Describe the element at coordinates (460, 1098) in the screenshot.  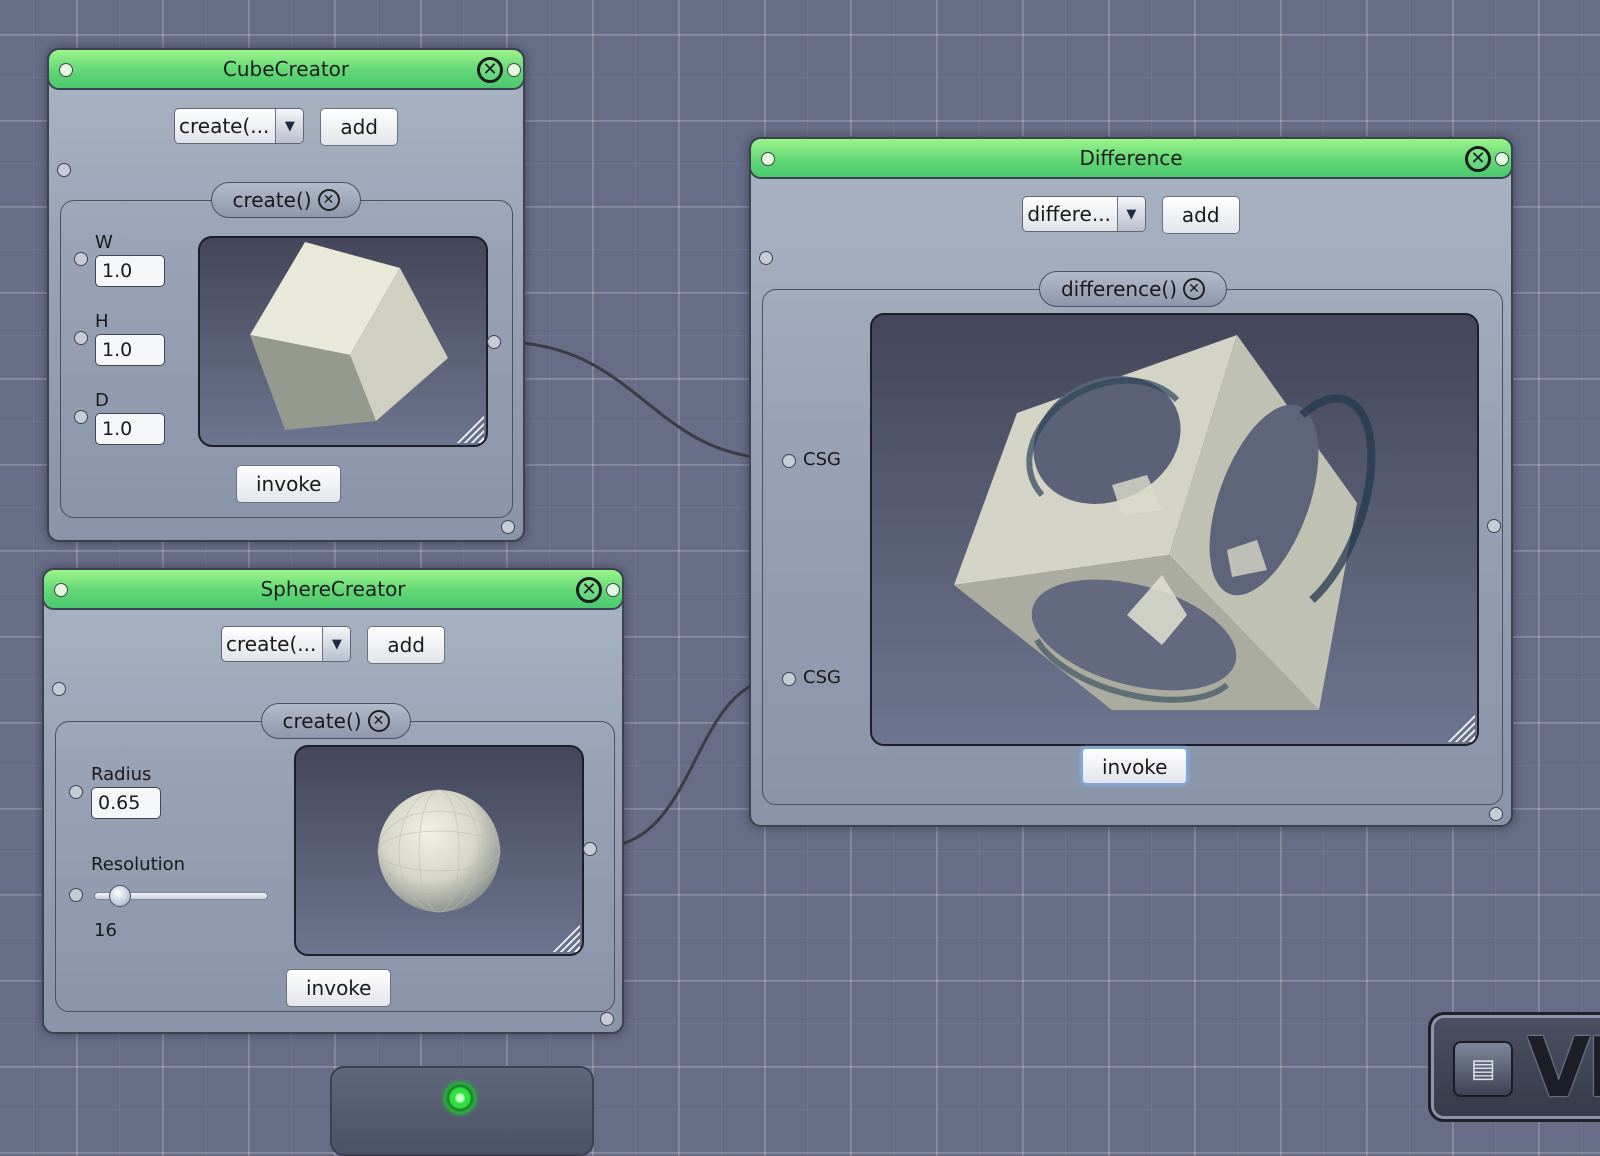
I see `green-status-light-icon` at that location.